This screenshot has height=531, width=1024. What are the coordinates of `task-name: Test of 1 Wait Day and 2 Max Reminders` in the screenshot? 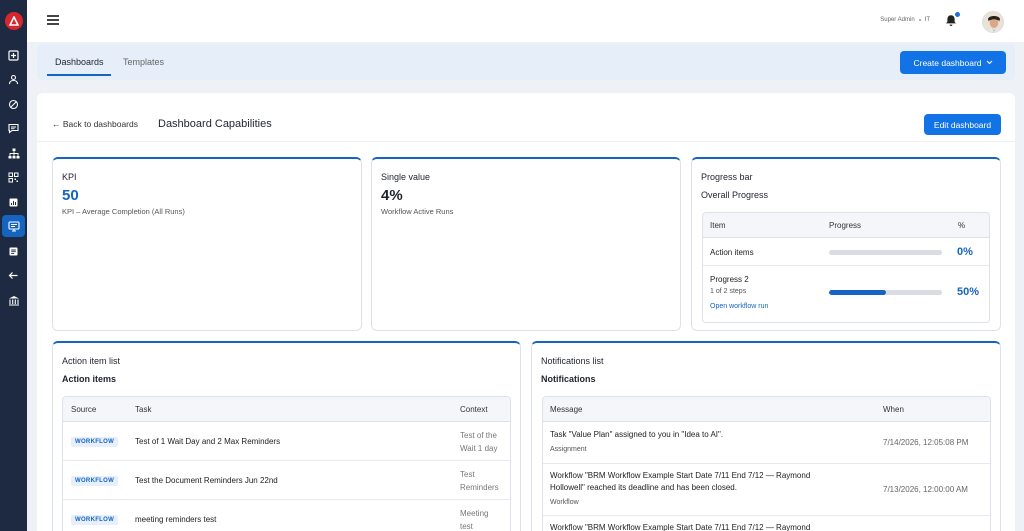 It's located at (208, 441).